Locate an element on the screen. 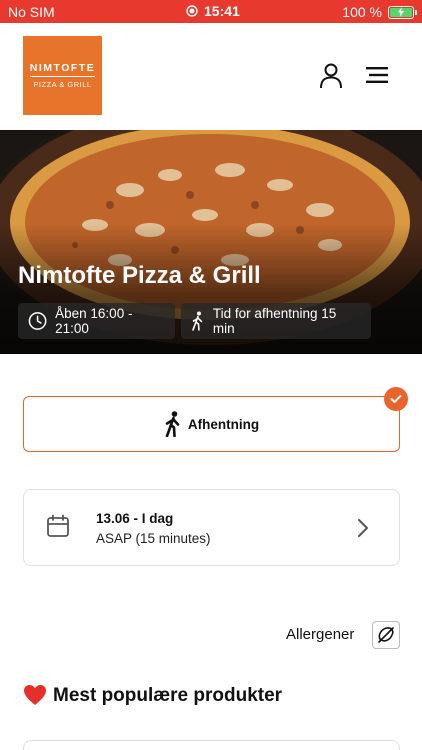 The image size is (422, 750). allergens-button is located at coordinates (386, 635).